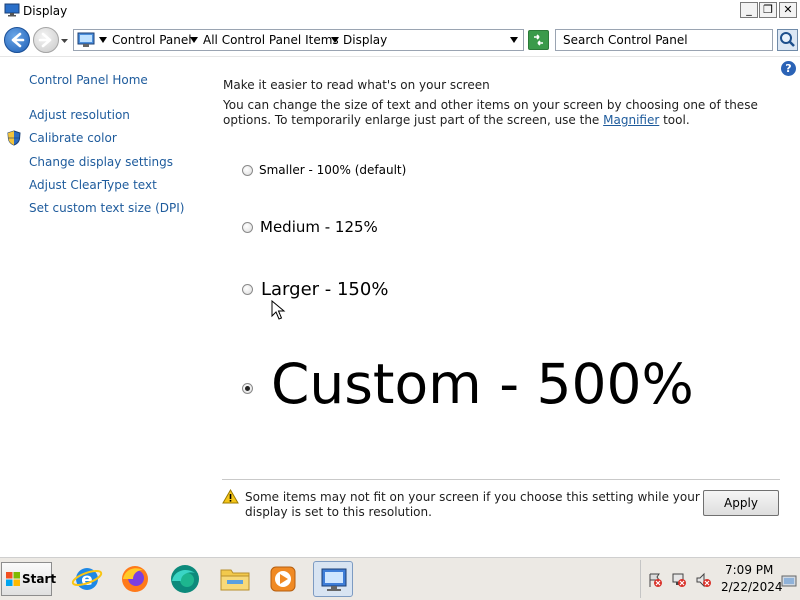 The width and height of the screenshot is (800, 600). What do you see at coordinates (93, 185) in the screenshot?
I see `sidebar-item-adjust-cleartype: Adjust ClearType text` at bounding box center [93, 185].